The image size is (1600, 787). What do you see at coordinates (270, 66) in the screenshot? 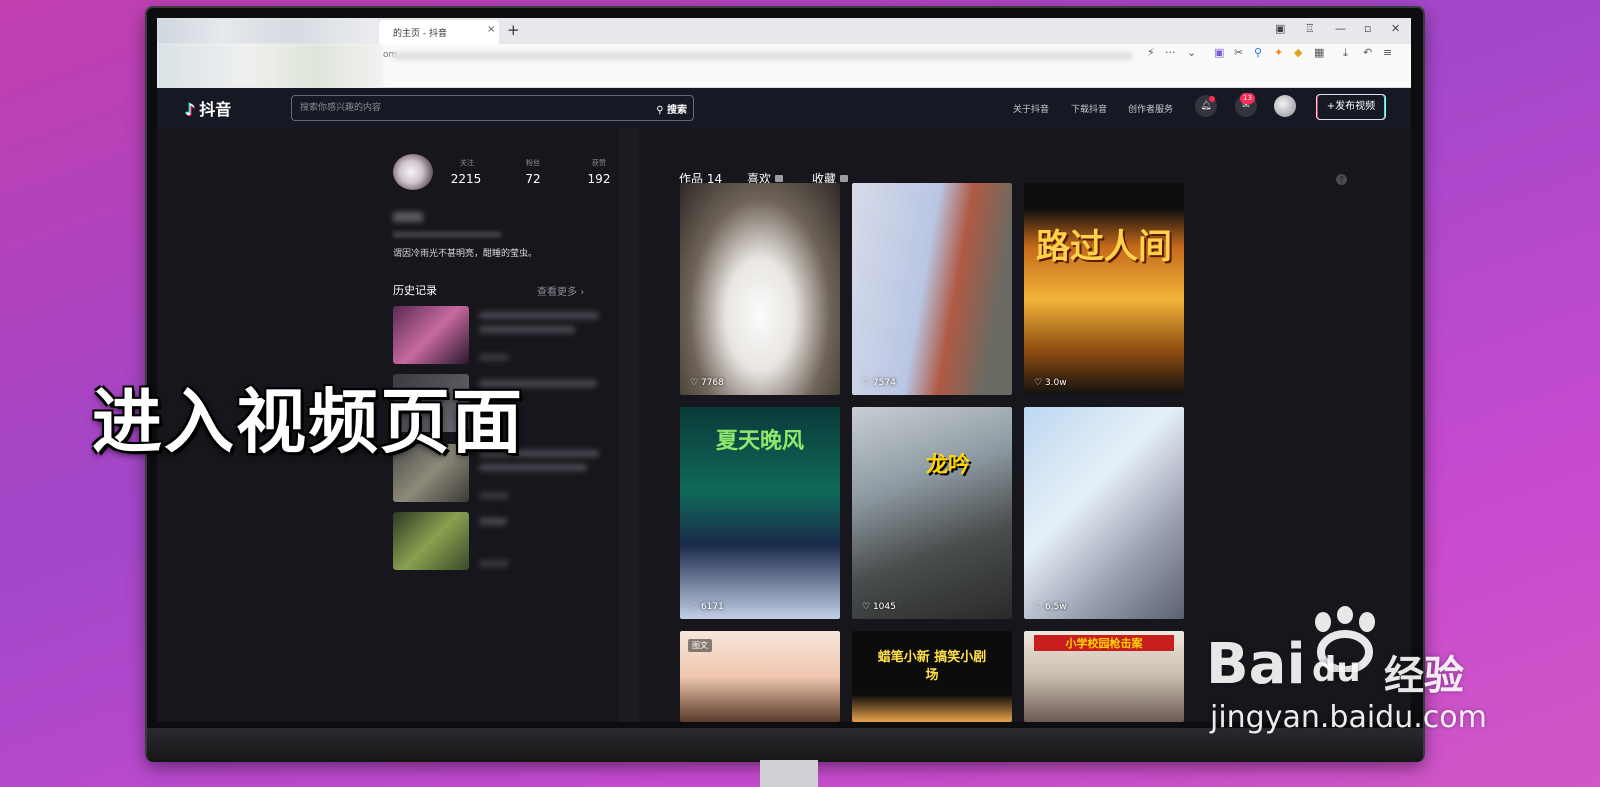
I see `blurred-bookmarks` at bounding box center [270, 66].